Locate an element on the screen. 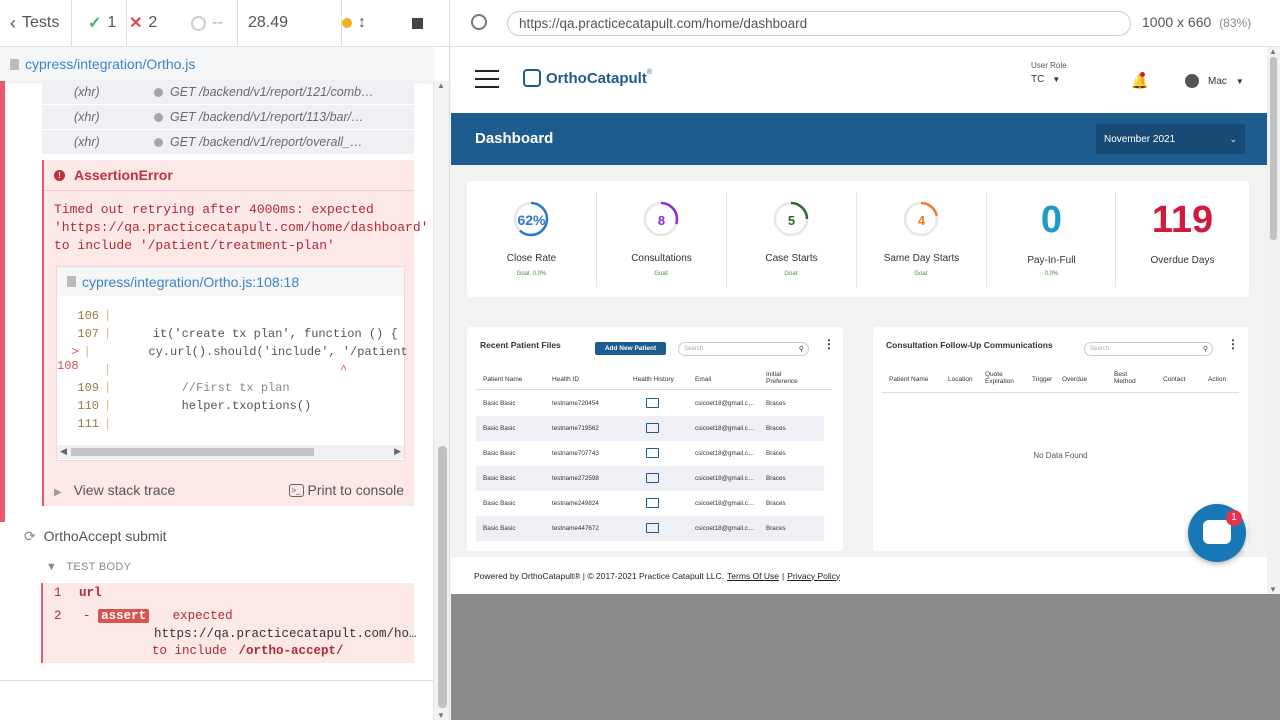 The image size is (1280, 720). code-line: 109 | //First tx plan is located at coordinates (231, 390).